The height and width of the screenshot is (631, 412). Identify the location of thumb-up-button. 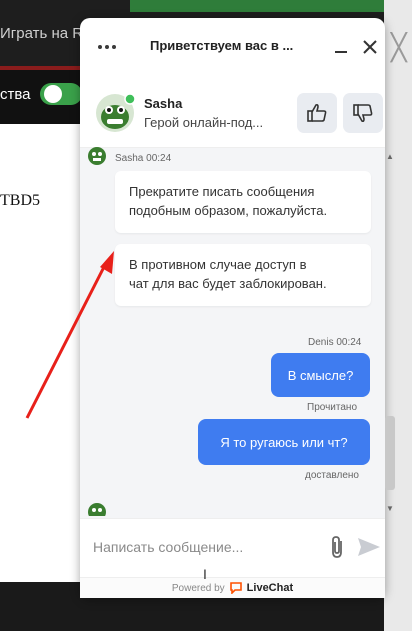
(317, 113).